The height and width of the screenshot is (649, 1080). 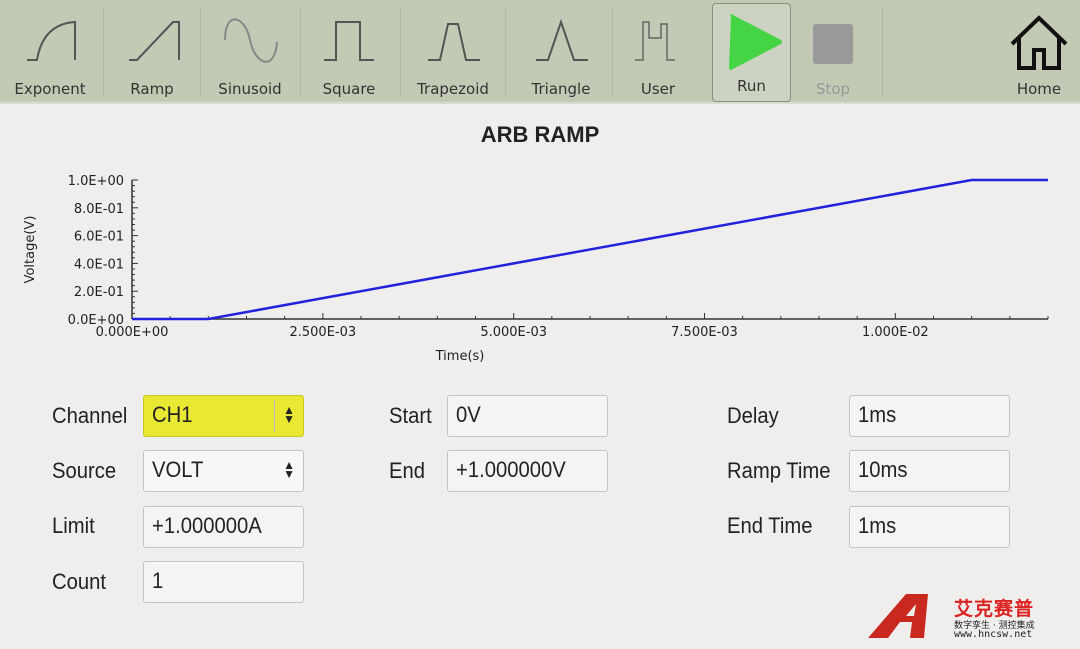 What do you see at coordinates (223, 471) in the screenshot?
I see `source-select: VOLT ▲ ▼` at bounding box center [223, 471].